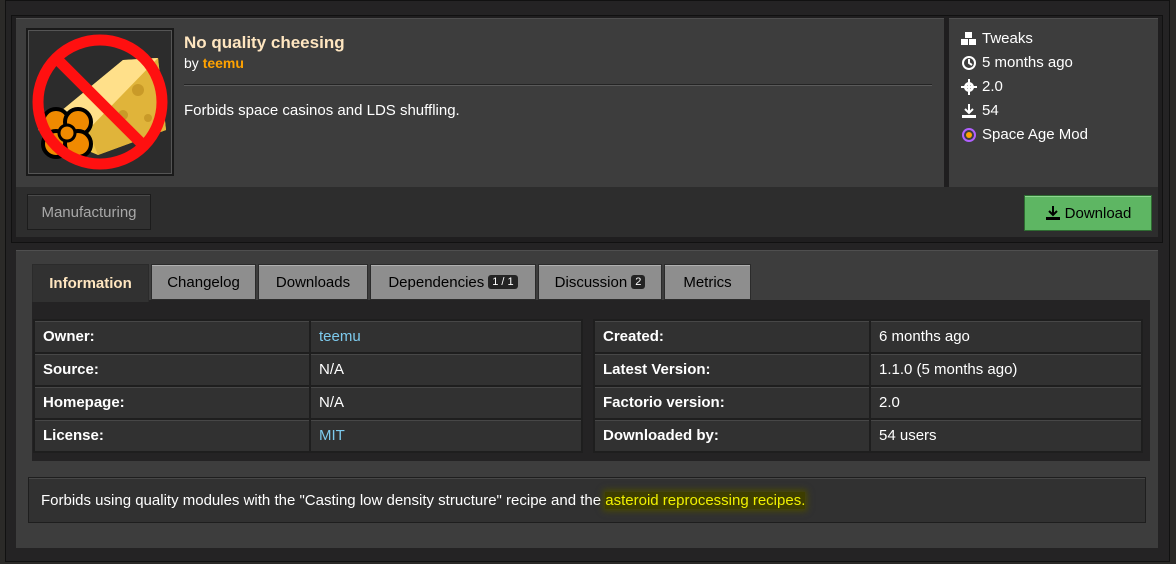 This screenshot has height=564, width=1176. I want to click on license-link: MIT, so click(446, 435).